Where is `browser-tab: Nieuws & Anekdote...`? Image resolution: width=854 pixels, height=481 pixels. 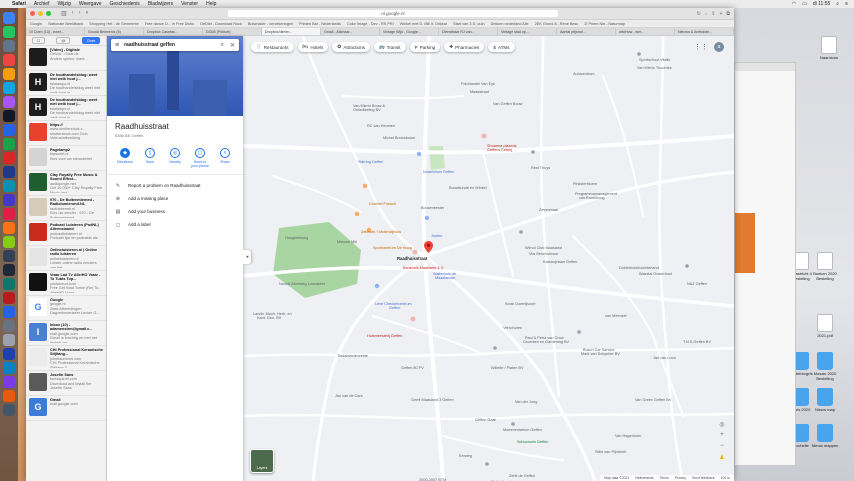
browser-tab: Nieuws & Anekdote... is located at coordinates (704, 31).